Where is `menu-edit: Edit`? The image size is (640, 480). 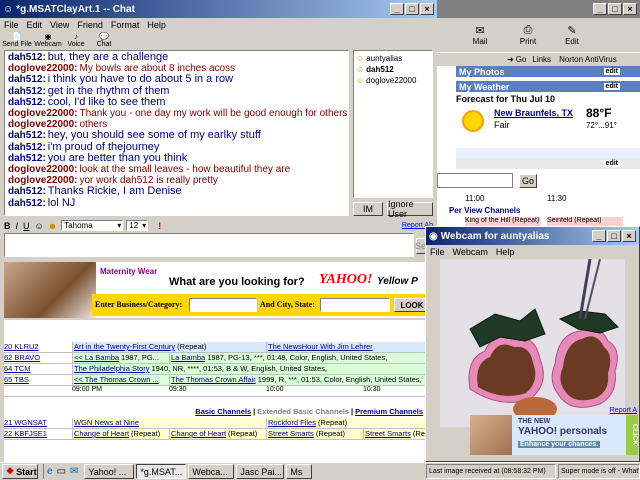 menu-edit: Edit is located at coordinates (35, 25).